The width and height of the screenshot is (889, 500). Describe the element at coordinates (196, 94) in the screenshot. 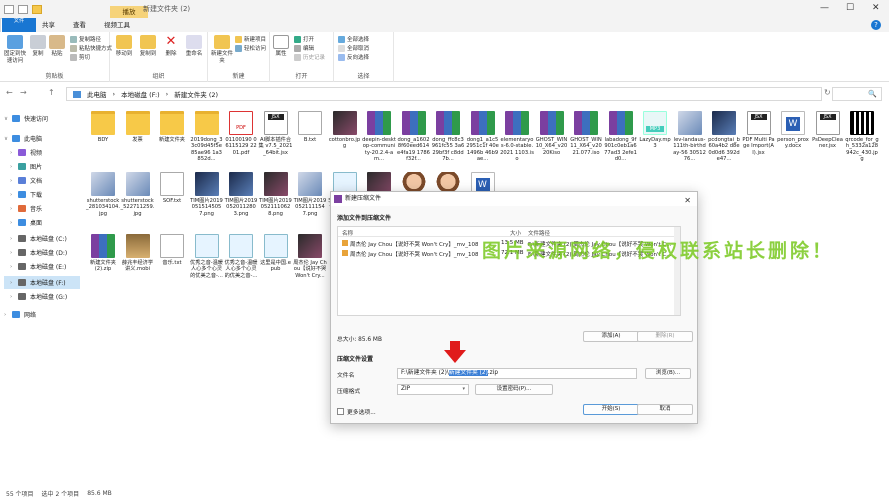

I see `breadcrumb-folder: 新建文件夹 (2)` at that location.